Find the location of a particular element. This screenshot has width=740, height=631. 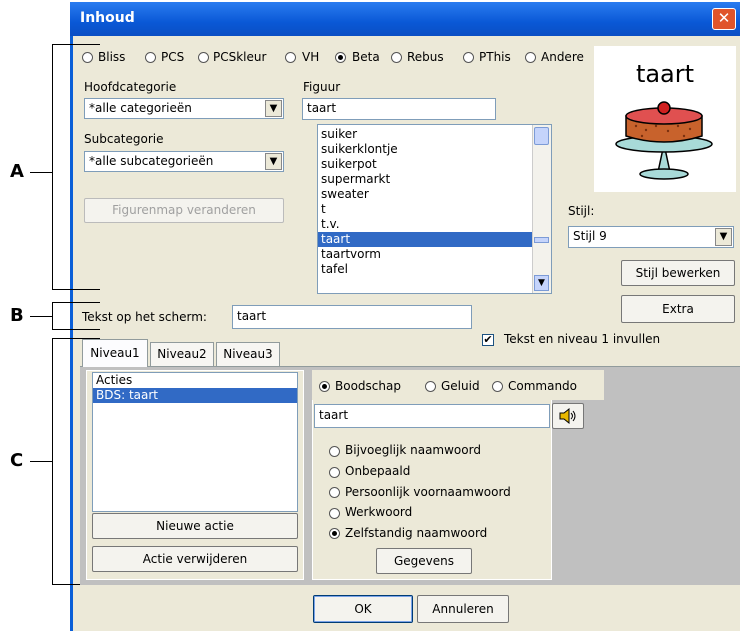

hoofdcategorie-value: *alle categorieën is located at coordinates (140, 108).